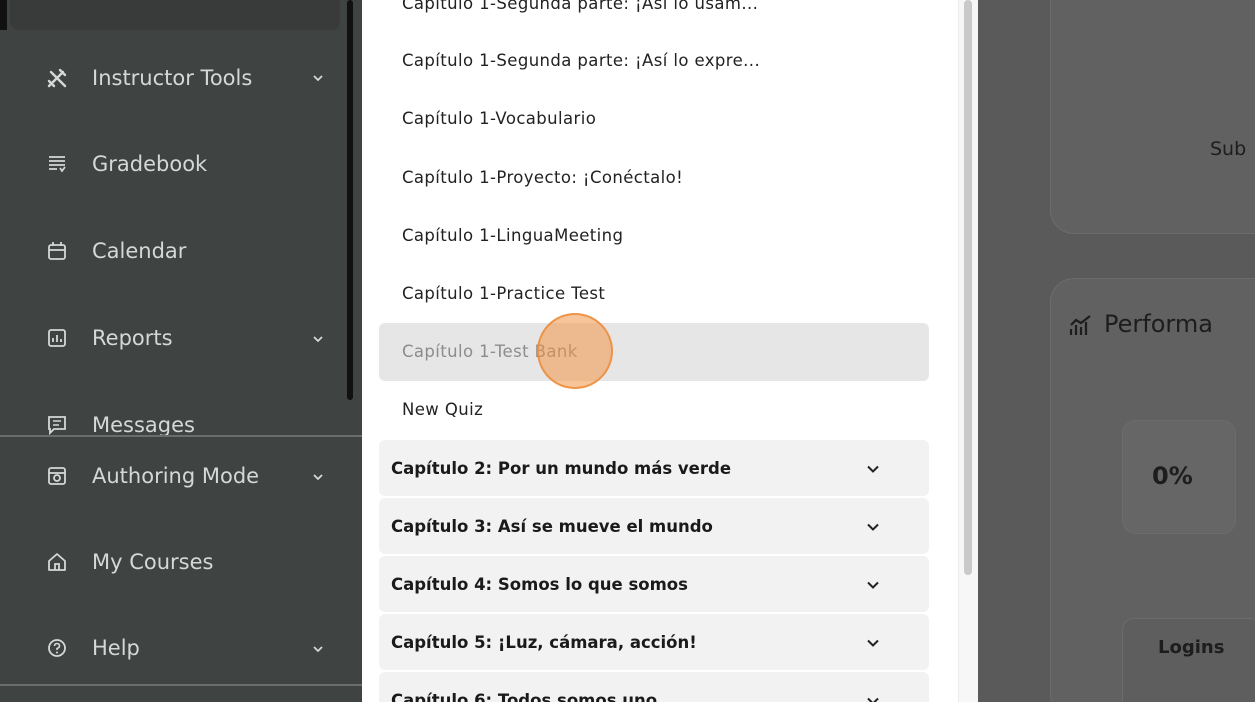 The image size is (1255, 702). What do you see at coordinates (1158, 324) in the screenshot?
I see `performance-title: Performa` at bounding box center [1158, 324].